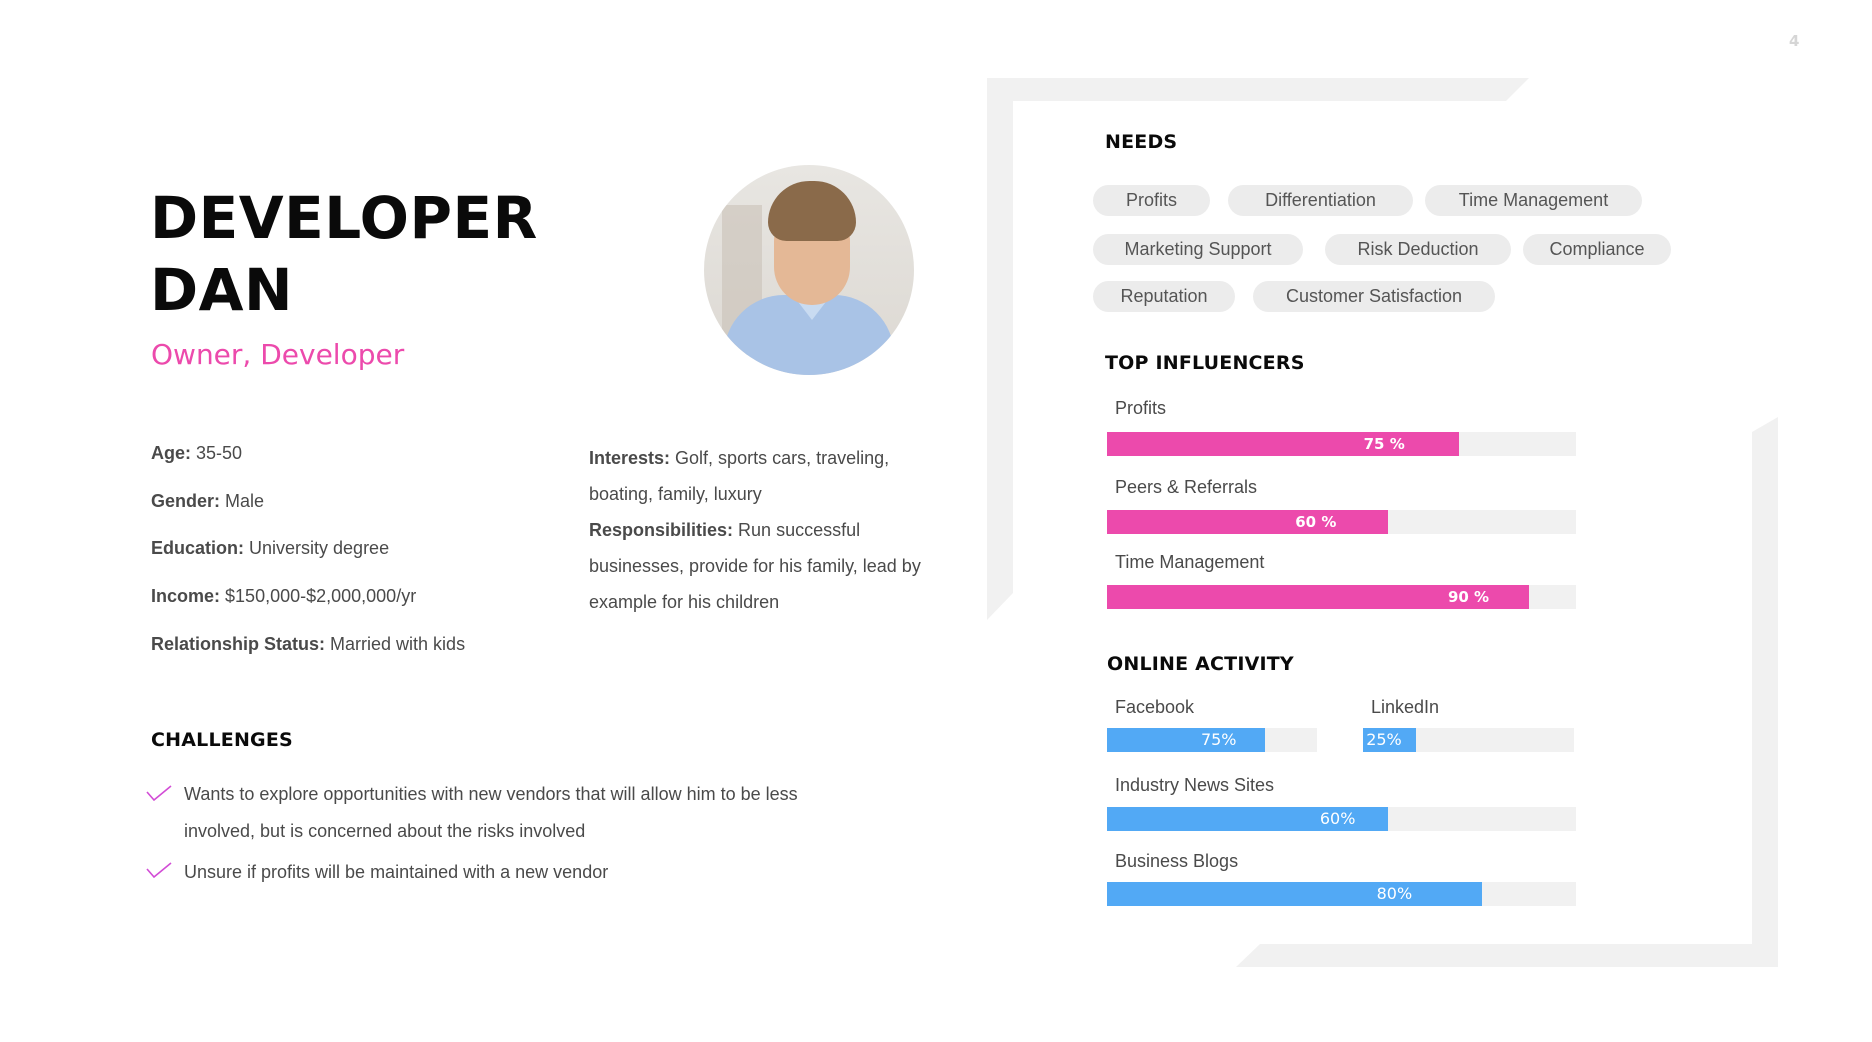 The height and width of the screenshot is (1042, 1872). I want to click on activity-label: LinkedIn, so click(1405, 707).